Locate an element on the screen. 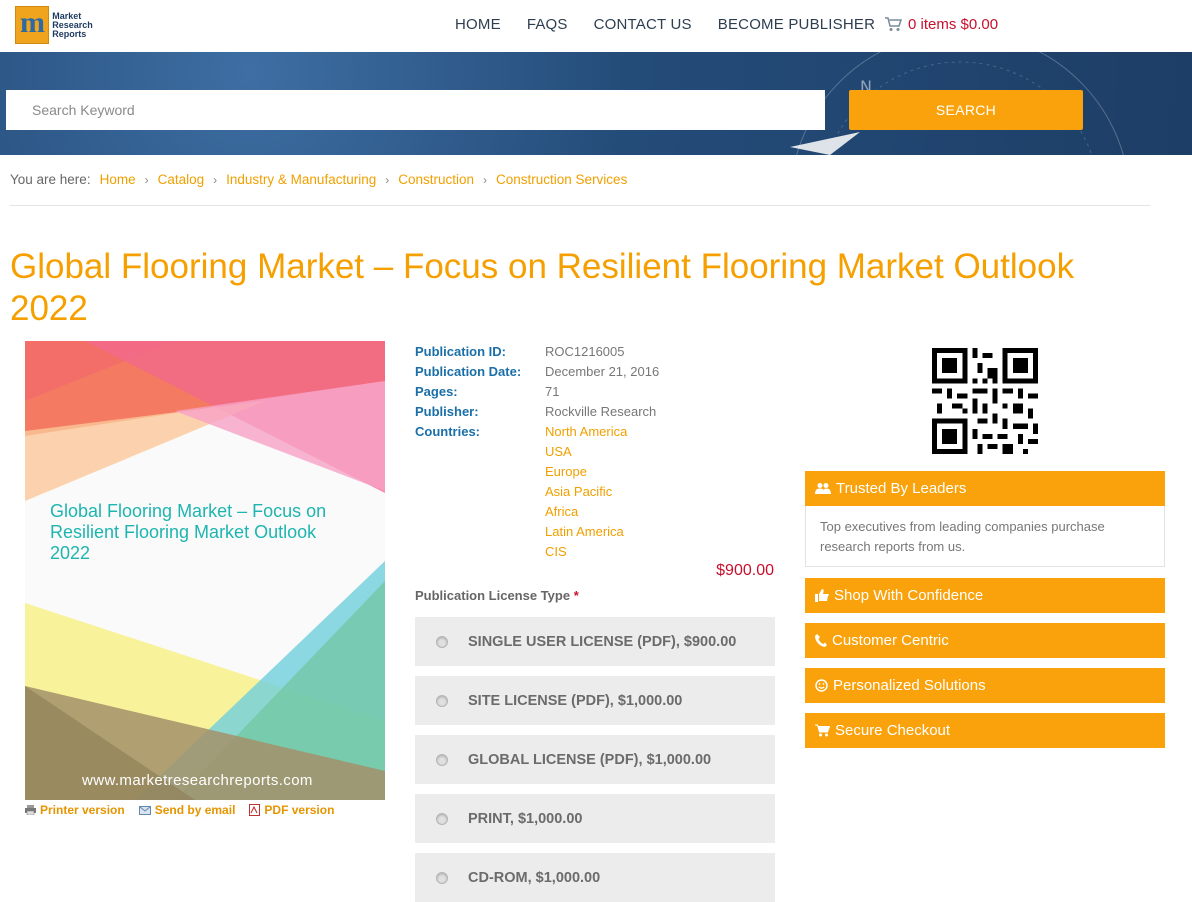 The height and width of the screenshot is (902, 1192). smile-icon is located at coordinates (821, 685).